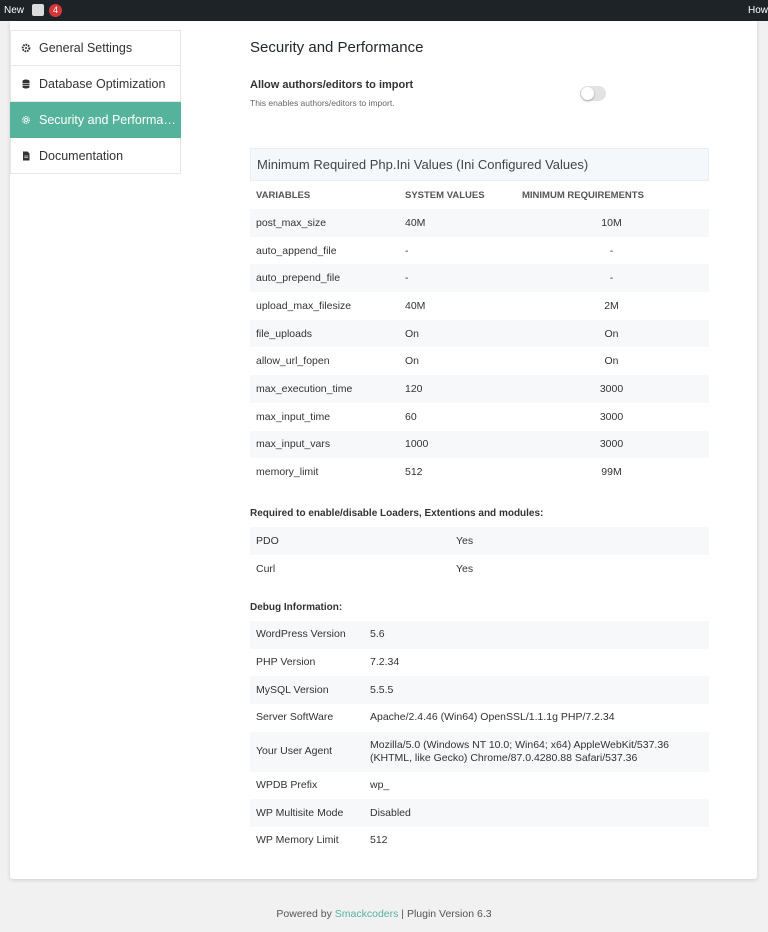  I want to click on sidebar-item-label: Database Optimization, so click(102, 83).